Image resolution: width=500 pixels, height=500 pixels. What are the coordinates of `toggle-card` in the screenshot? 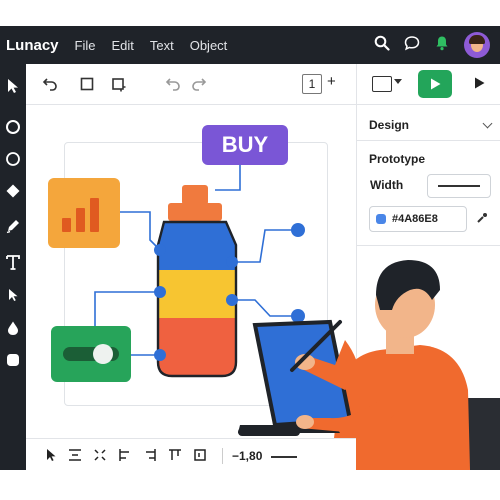 It's located at (91, 354).